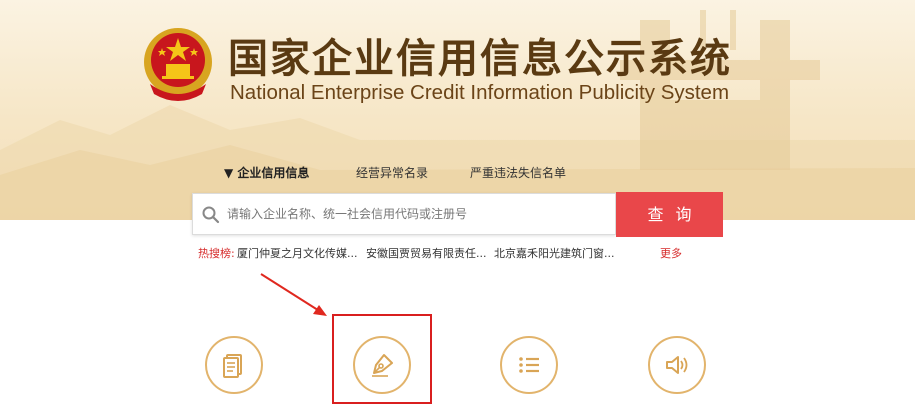  I want to click on feature-announcement-button, so click(677, 365).